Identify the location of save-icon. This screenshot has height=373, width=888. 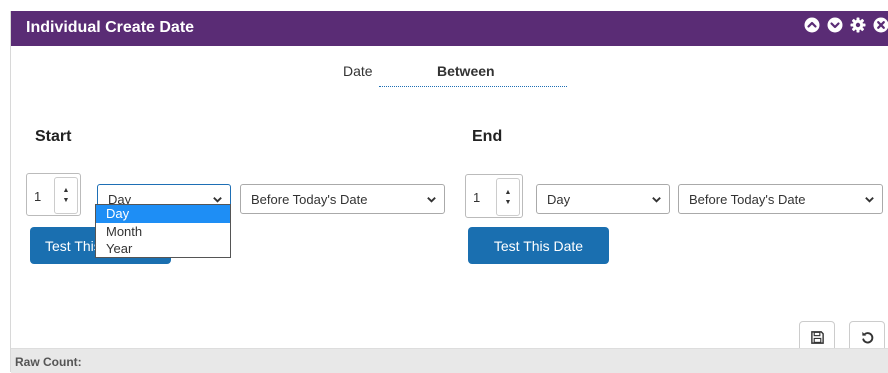
(817, 337).